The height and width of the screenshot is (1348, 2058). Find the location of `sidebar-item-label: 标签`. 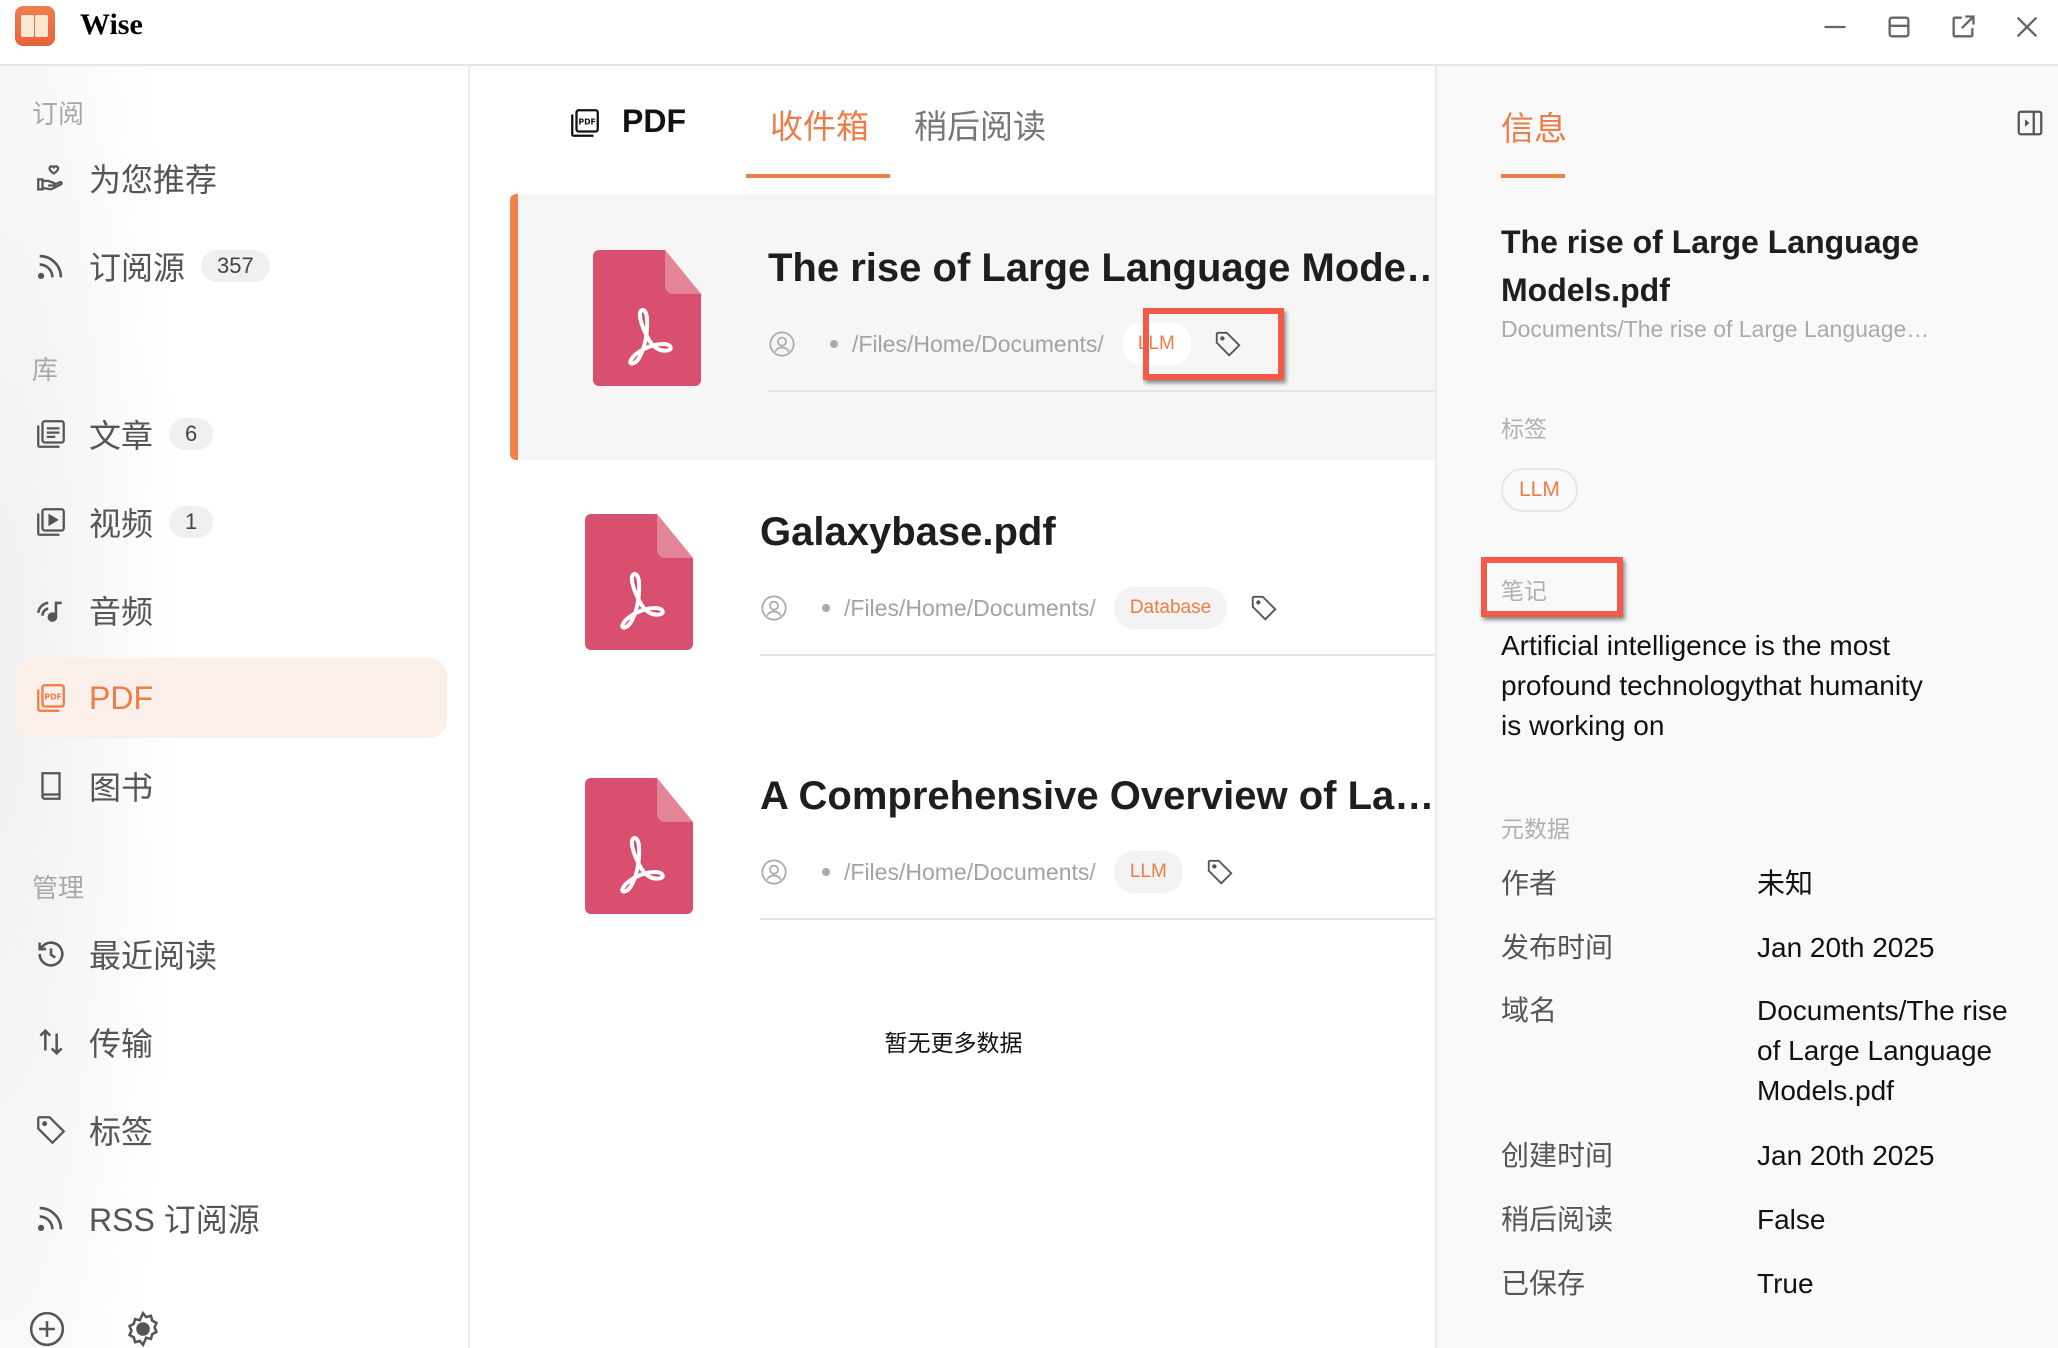

sidebar-item-label: 标签 is located at coordinates (121, 1132).